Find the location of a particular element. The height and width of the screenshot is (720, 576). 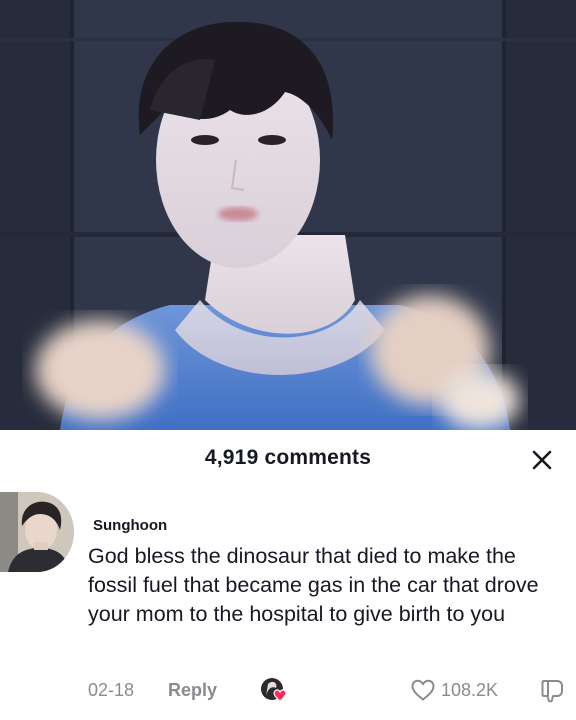

heart-icon is located at coordinates (423, 692).